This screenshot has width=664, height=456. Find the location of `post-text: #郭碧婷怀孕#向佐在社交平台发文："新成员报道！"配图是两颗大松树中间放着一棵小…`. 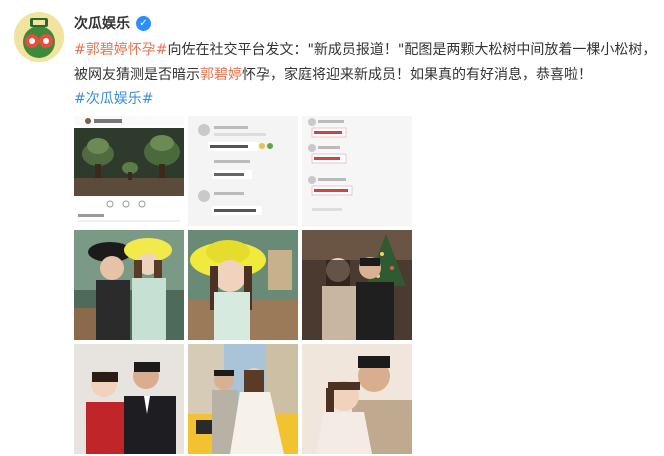

post-text: #郭碧婷怀孕#向佐在社交平台发文："新成员报道！"配图是两颗大松树中间放着一棵小… is located at coordinates (366, 63).